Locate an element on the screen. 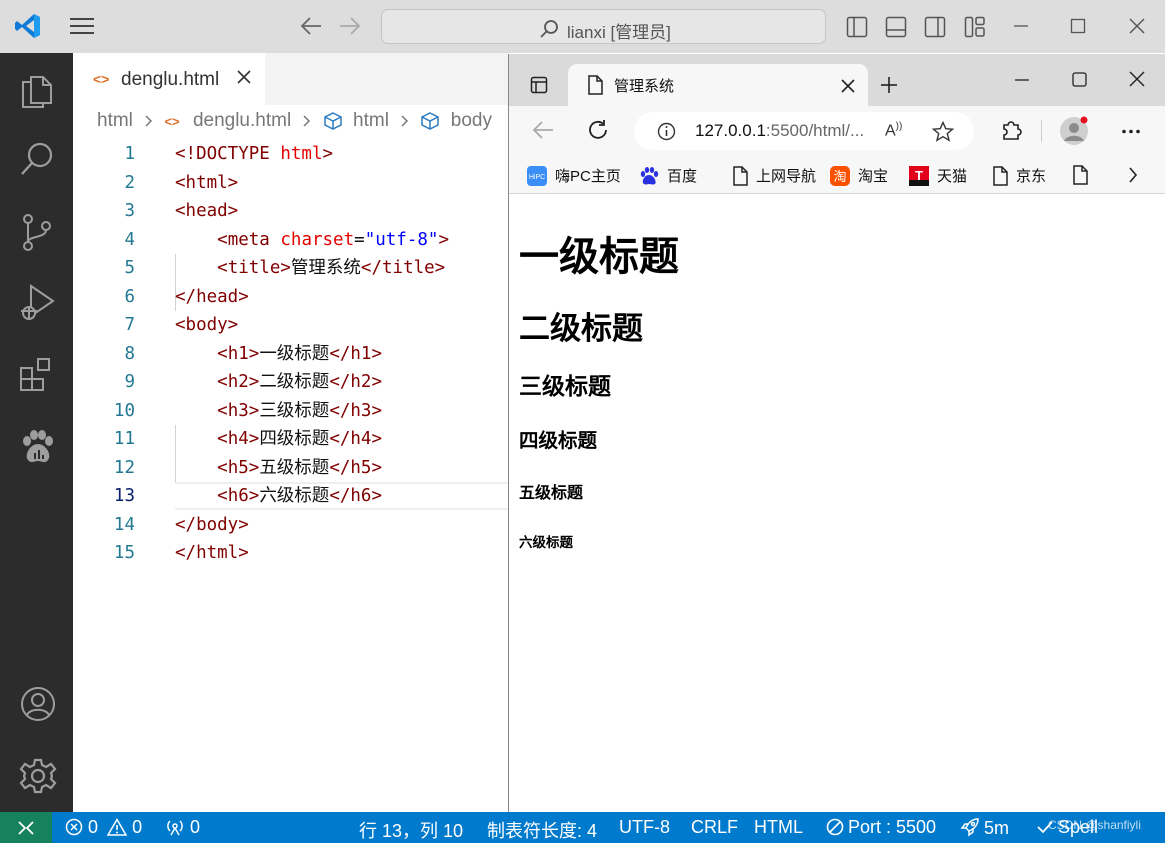  minimize-icon is located at coordinates (1021, 26).